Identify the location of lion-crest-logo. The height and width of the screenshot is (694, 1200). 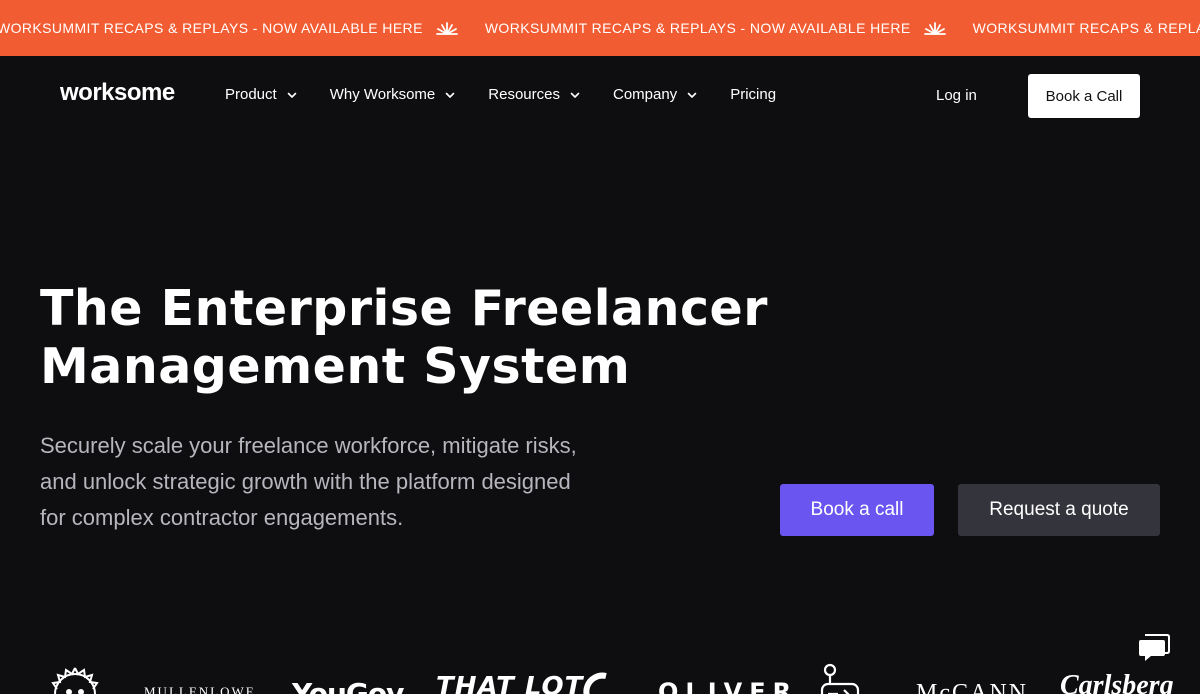
(75, 680).